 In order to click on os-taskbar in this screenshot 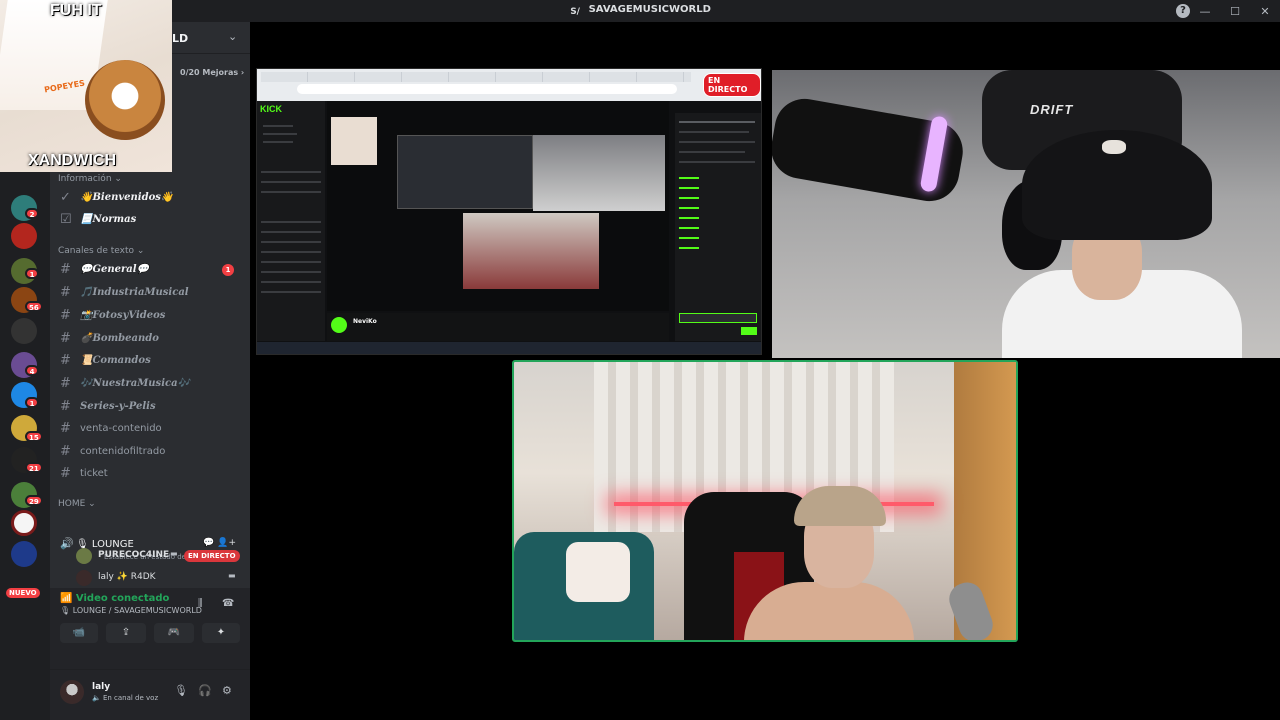, I will do `click(509, 348)`.